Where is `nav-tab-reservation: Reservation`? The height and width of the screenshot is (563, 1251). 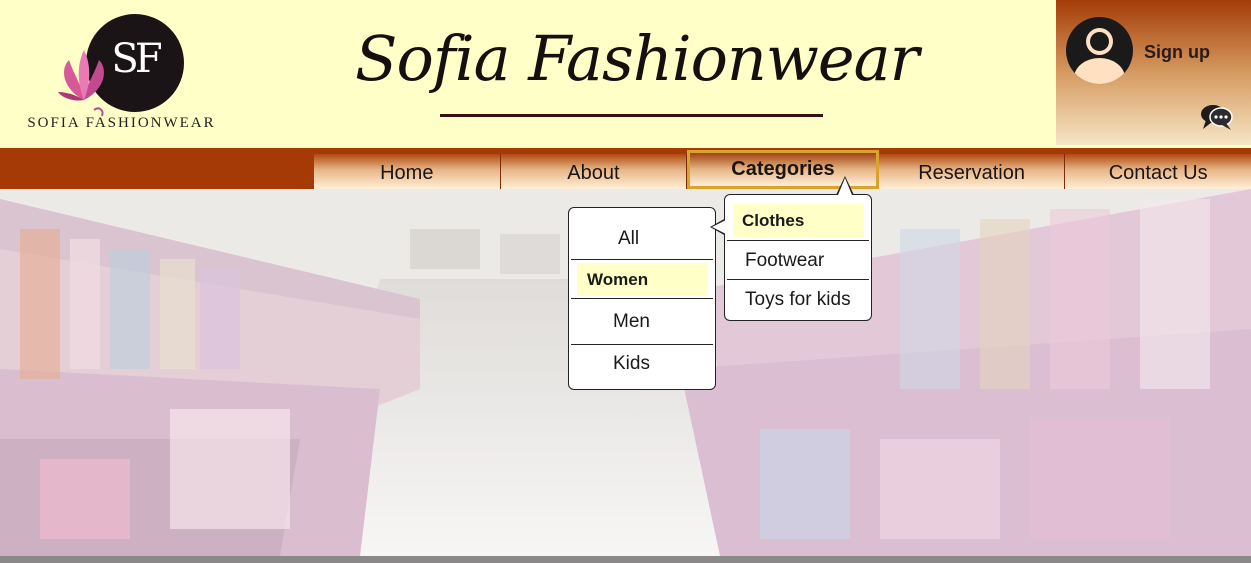
nav-tab-reservation: Reservation is located at coordinates (972, 171).